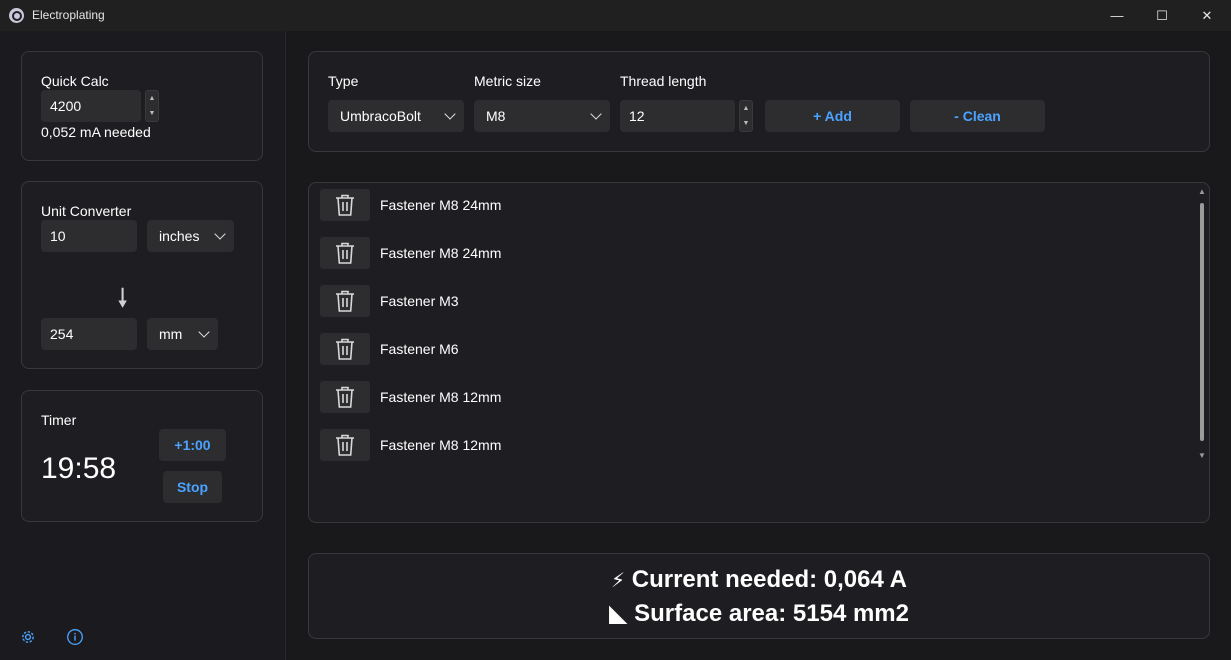 This screenshot has width=1231, height=660. I want to click on timer-stop-button: Stop, so click(192, 487).